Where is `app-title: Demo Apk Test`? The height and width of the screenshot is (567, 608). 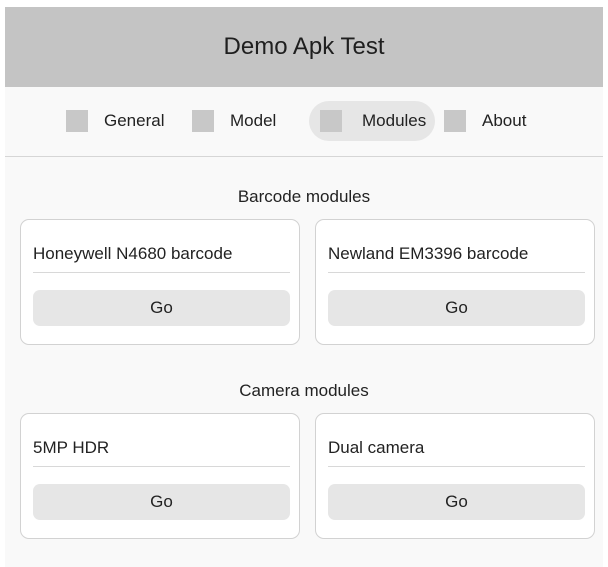
app-title: Demo Apk Test is located at coordinates (304, 46).